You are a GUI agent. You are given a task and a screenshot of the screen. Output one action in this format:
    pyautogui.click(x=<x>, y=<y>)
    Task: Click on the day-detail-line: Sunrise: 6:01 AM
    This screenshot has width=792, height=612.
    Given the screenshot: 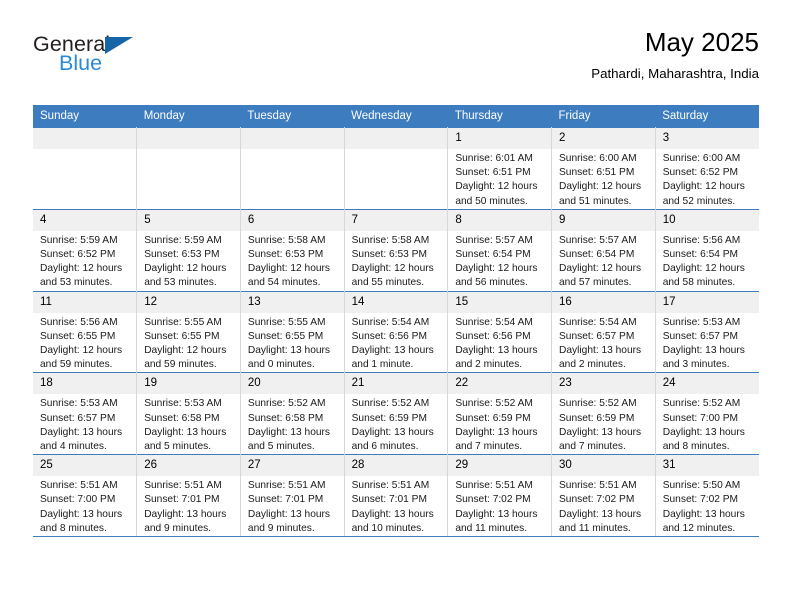 What is the action you would take?
    pyautogui.click(x=494, y=158)
    